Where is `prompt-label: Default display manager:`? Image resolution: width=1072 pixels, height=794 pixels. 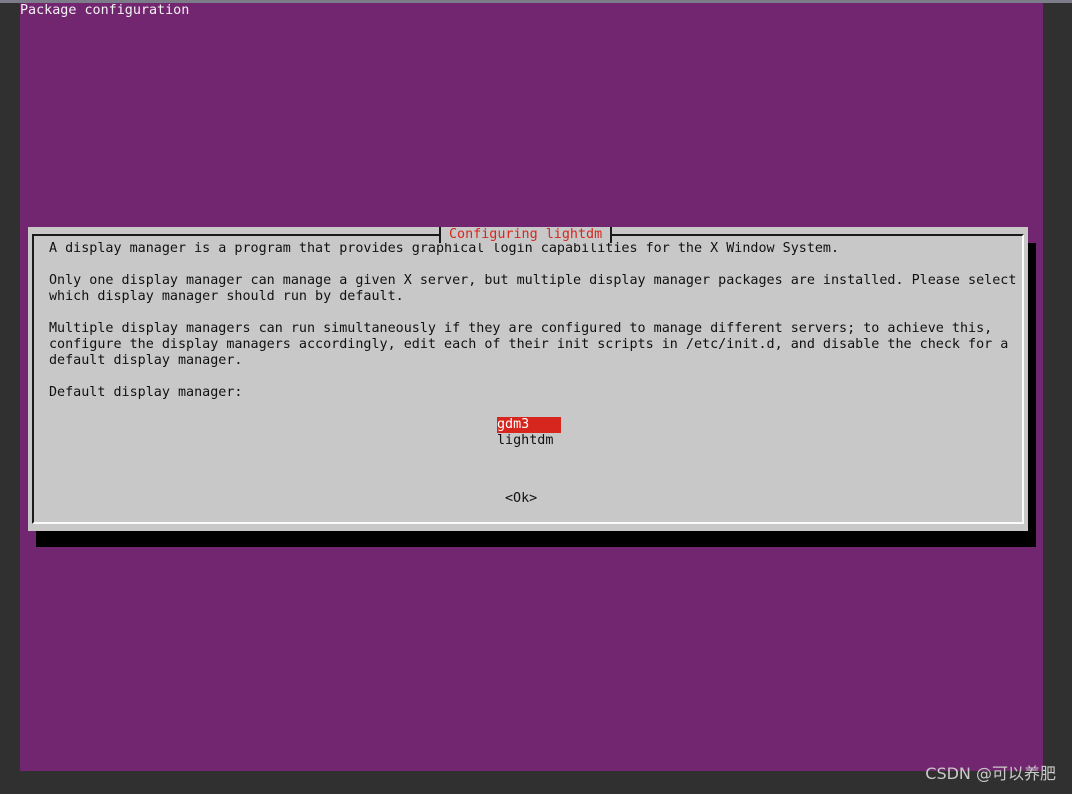 prompt-label: Default display manager: is located at coordinates (146, 392).